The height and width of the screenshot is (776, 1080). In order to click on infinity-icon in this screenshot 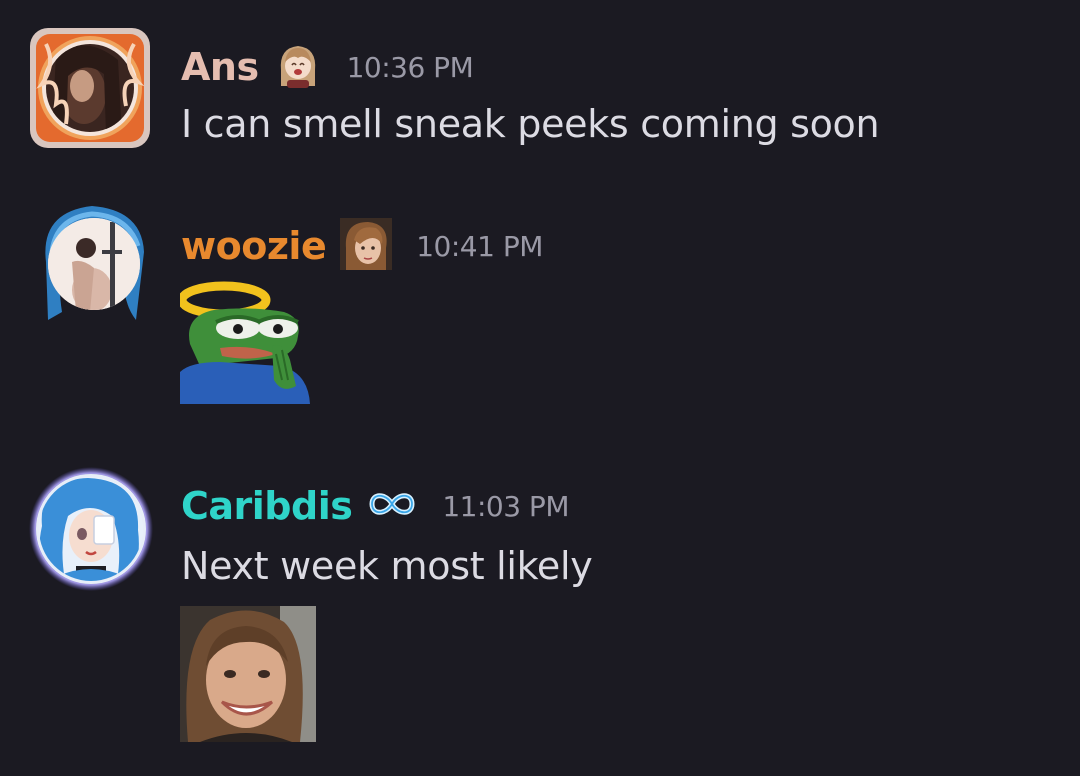, I will do `click(392, 506)`.